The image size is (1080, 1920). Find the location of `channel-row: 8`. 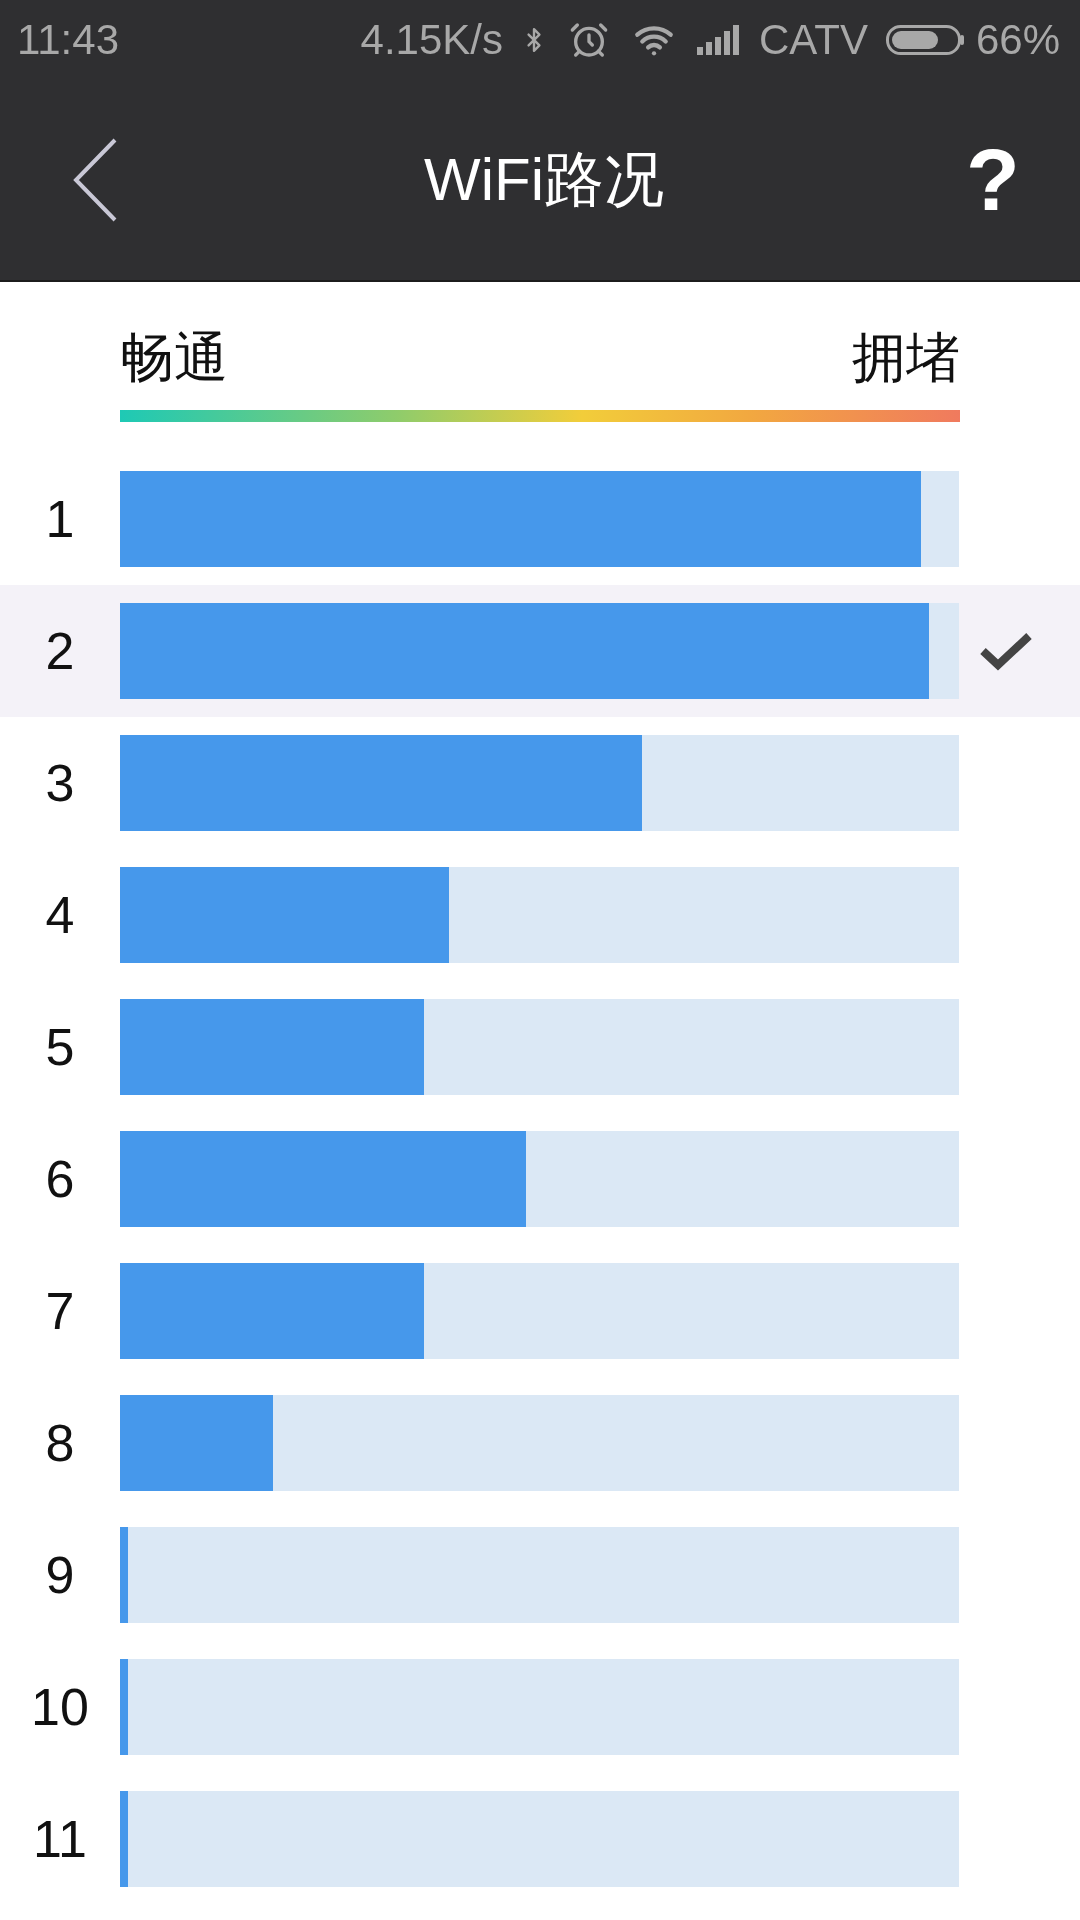

channel-row: 8 is located at coordinates (540, 1443).